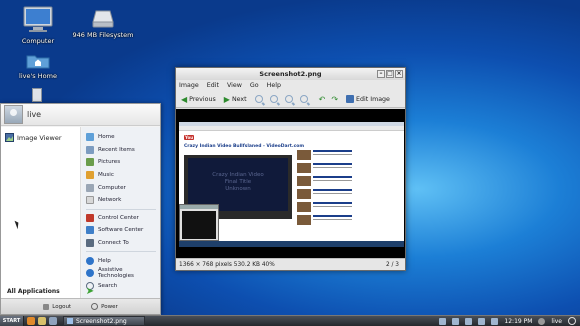 The width and height of the screenshot is (580, 326). I want to click on next-button: ▶ Next, so click(235, 99).